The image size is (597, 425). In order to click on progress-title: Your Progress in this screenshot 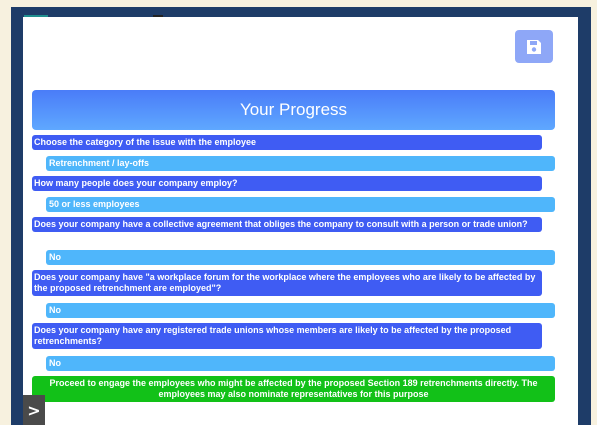, I will do `click(293, 109)`.